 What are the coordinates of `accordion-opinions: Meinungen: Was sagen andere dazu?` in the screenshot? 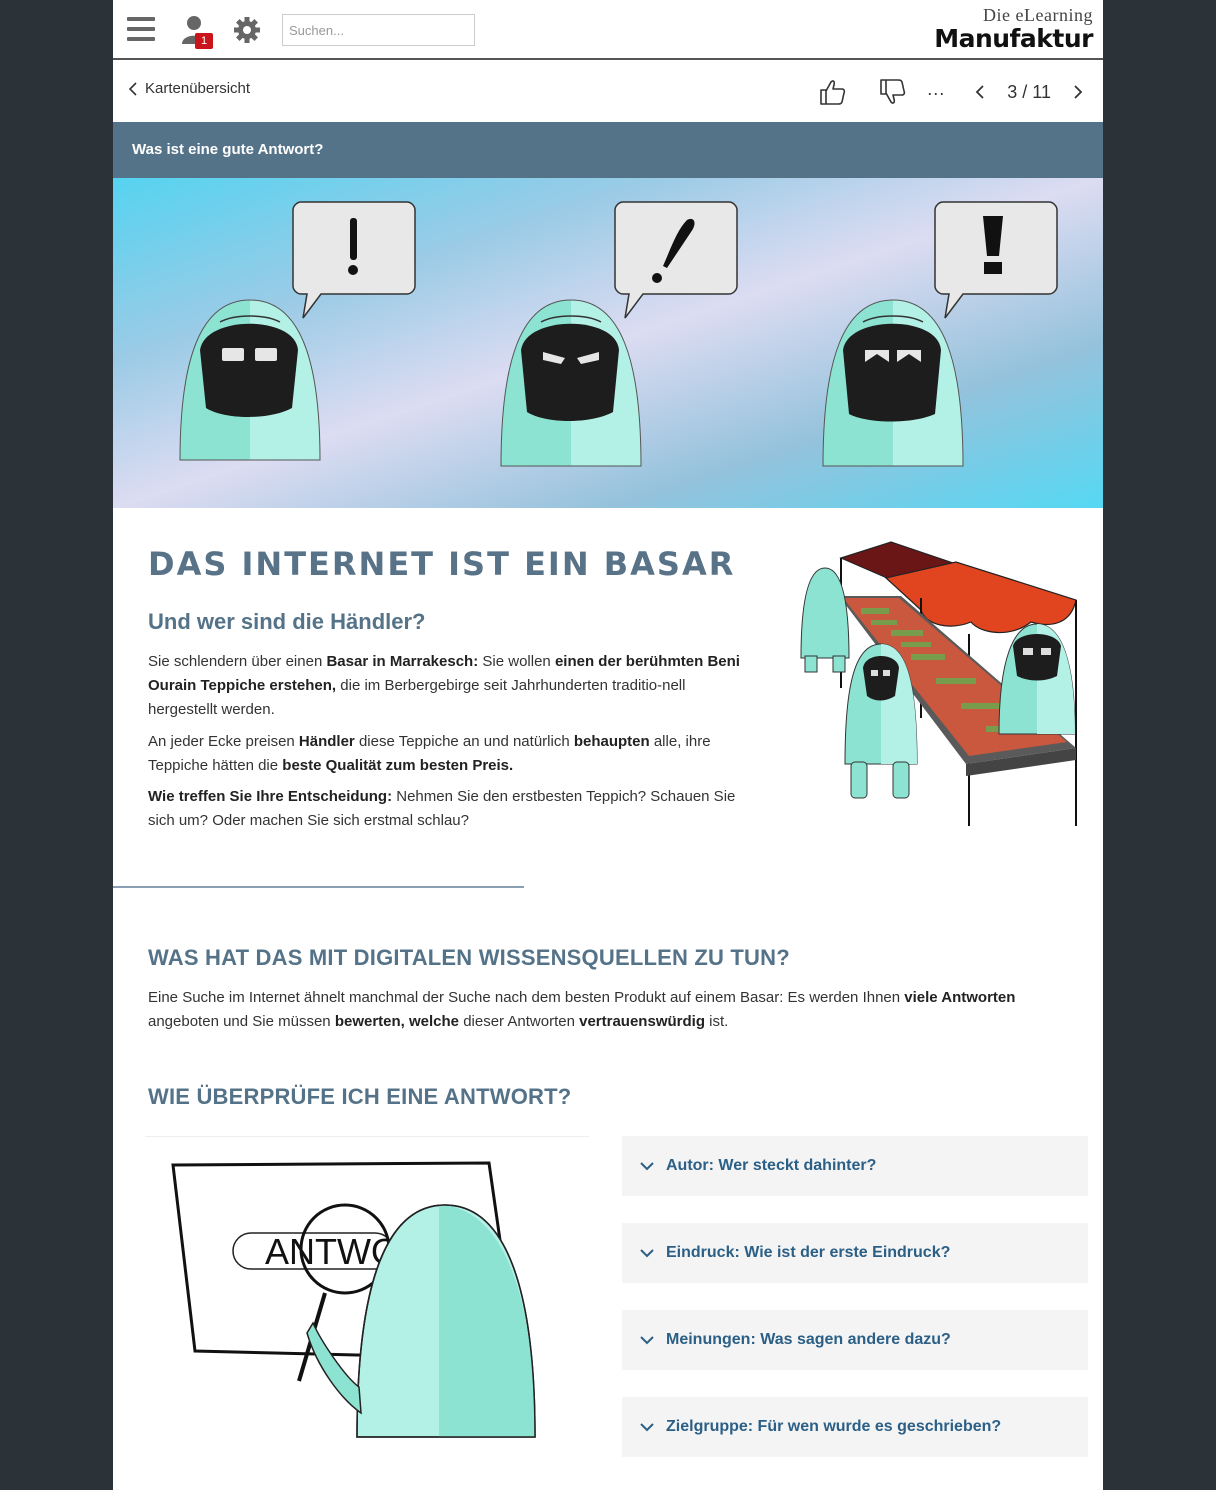 It's located at (855, 1340).